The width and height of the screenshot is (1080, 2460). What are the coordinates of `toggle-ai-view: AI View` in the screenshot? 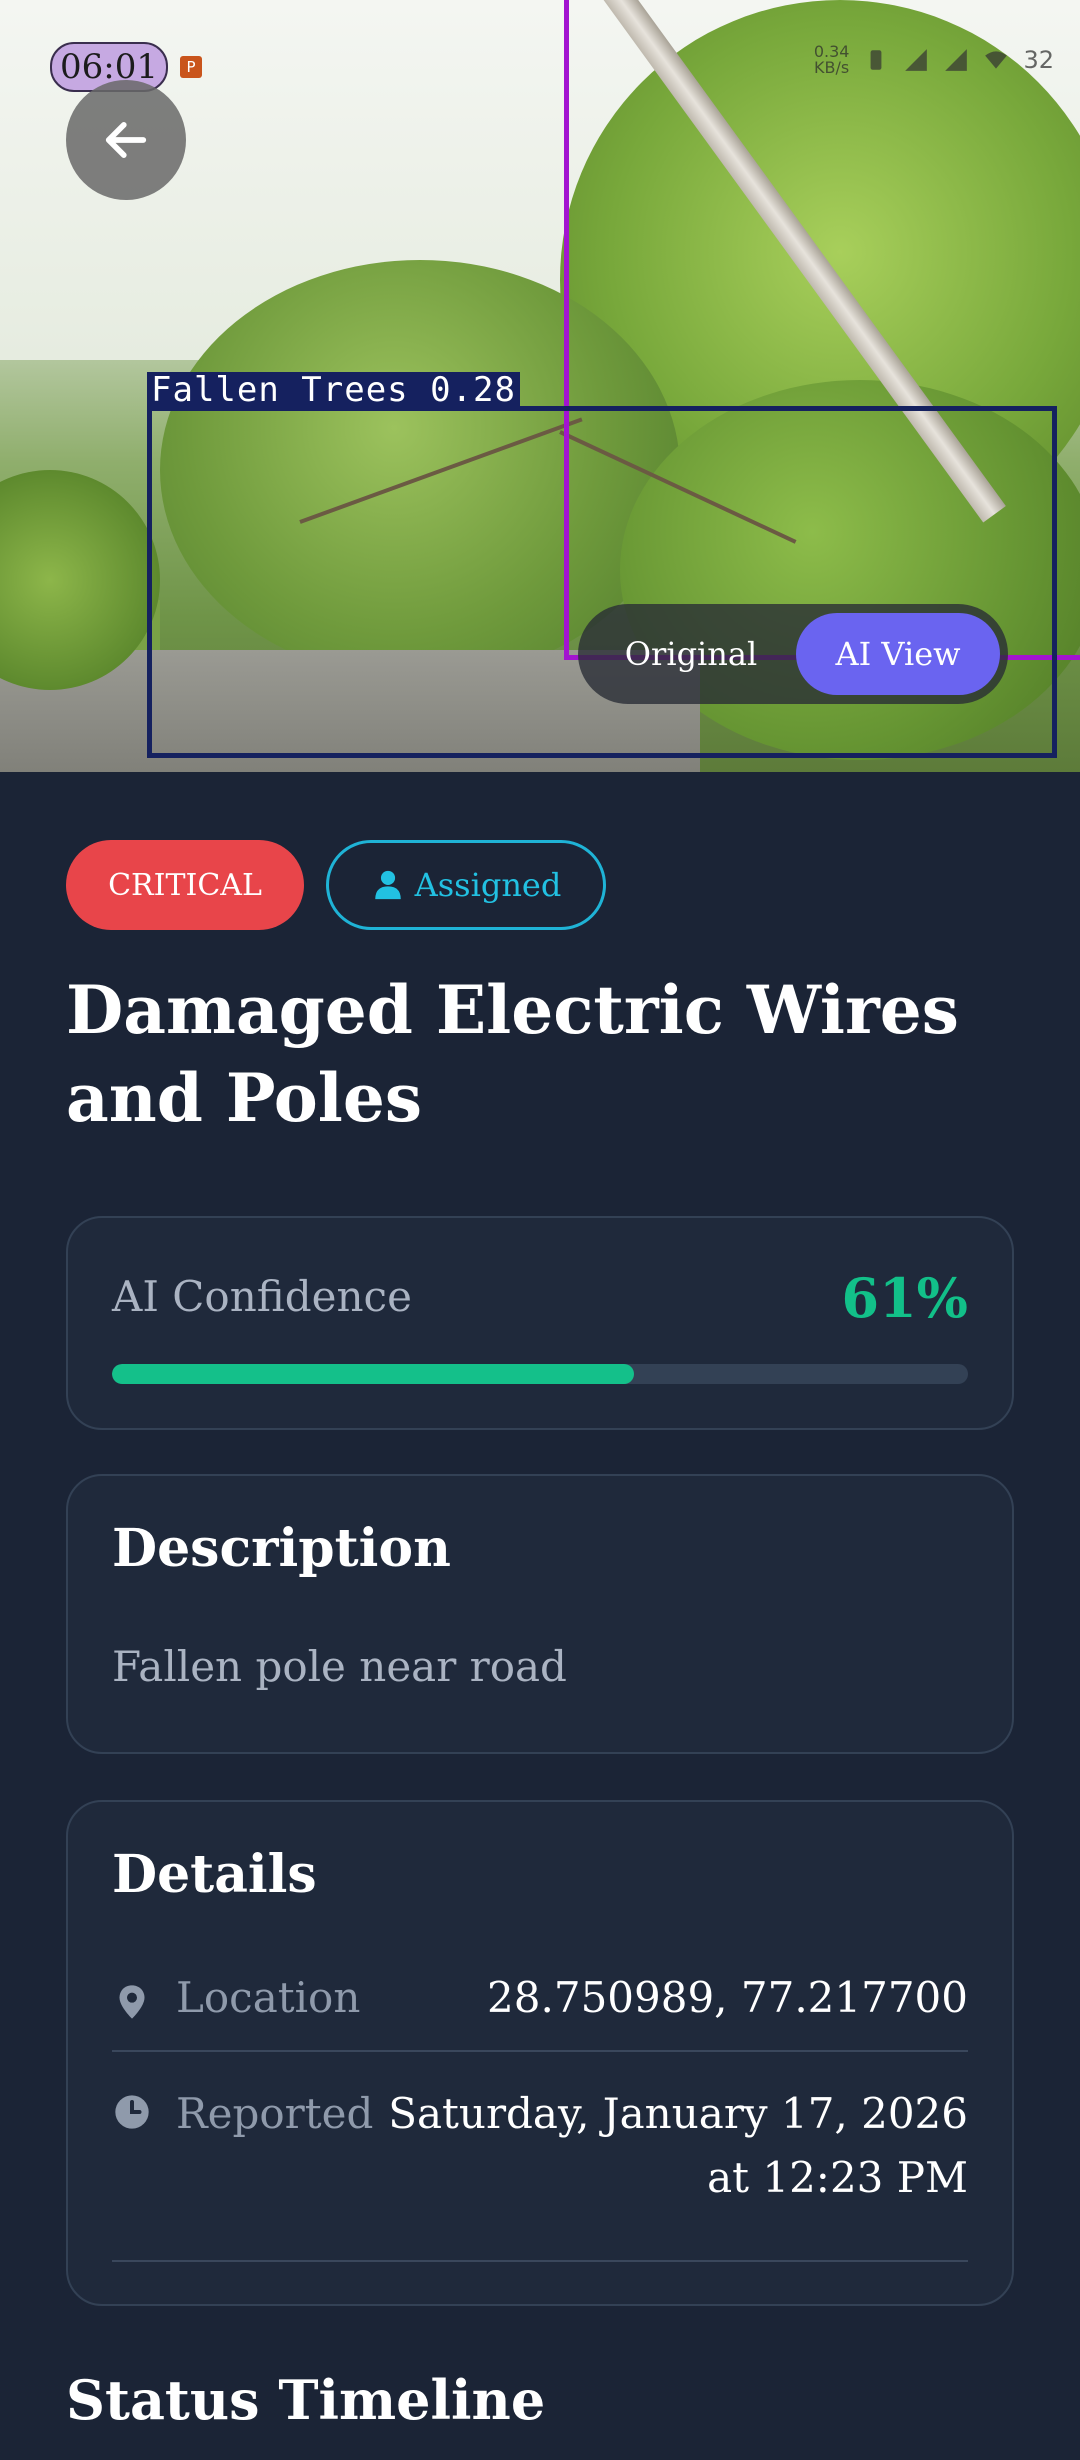 It's located at (898, 654).